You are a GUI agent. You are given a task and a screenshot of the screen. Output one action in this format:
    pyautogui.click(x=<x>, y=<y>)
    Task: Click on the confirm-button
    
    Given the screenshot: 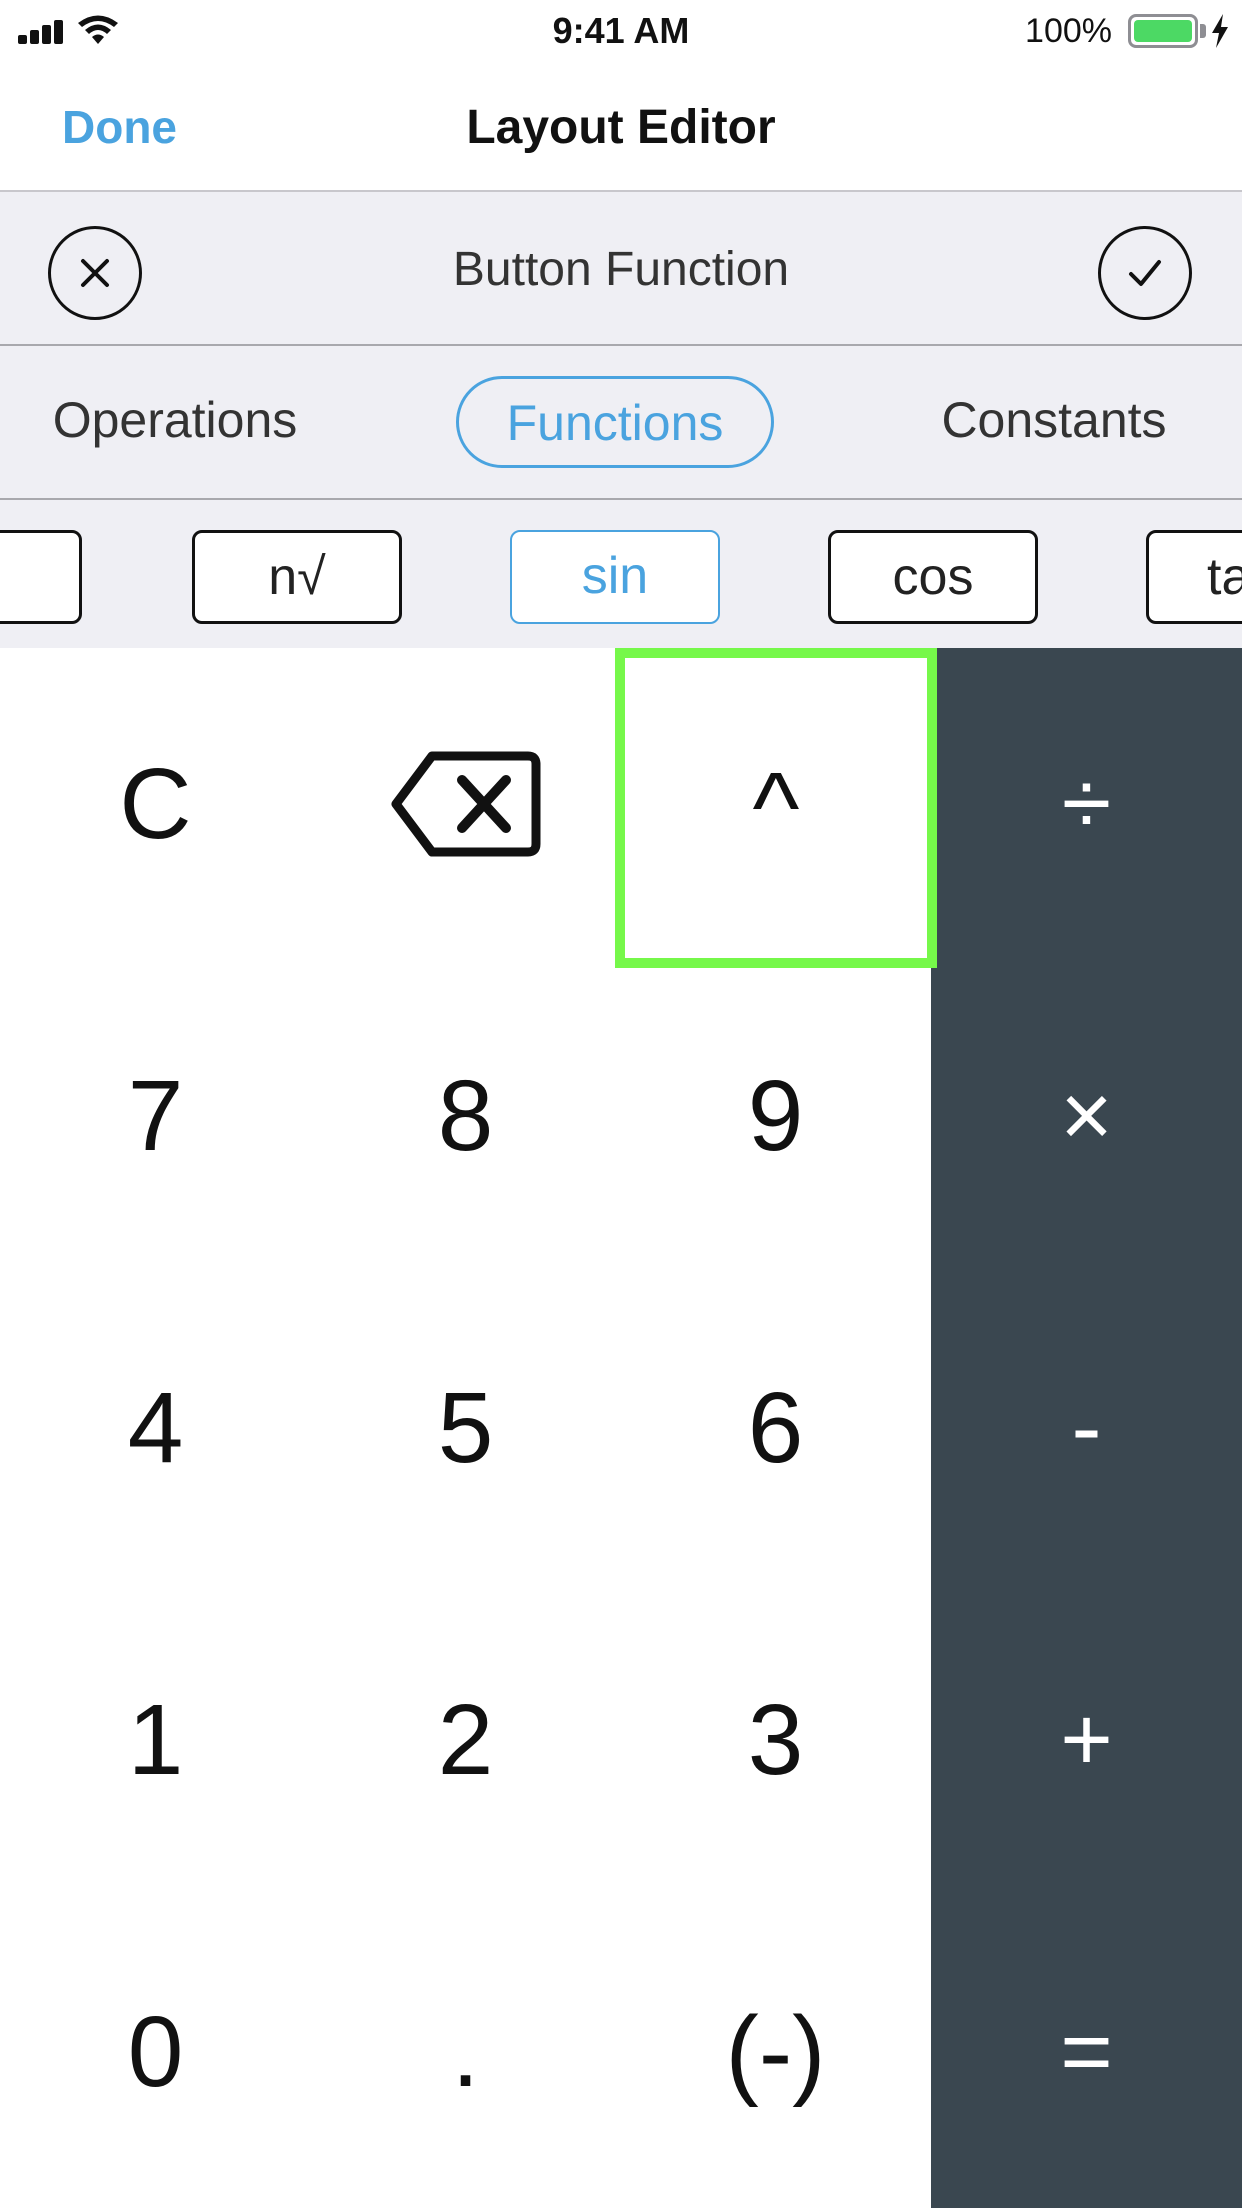 What is the action you would take?
    pyautogui.click(x=1145, y=273)
    